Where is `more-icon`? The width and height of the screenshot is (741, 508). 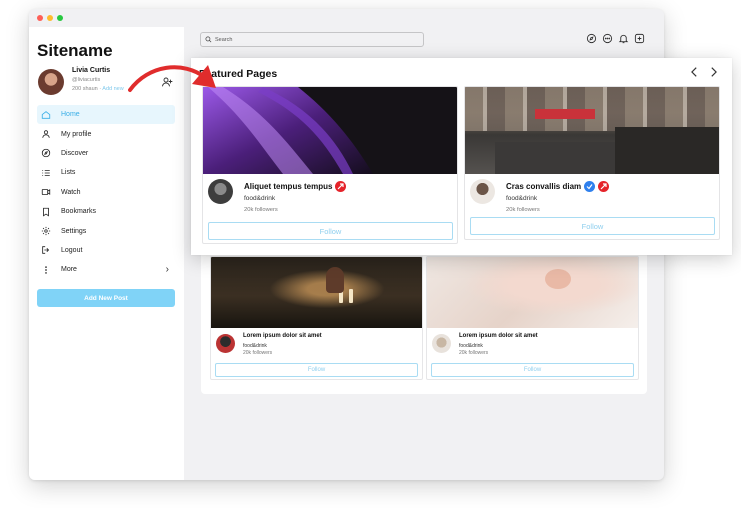
more-icon is located at coordinates (46, 270).